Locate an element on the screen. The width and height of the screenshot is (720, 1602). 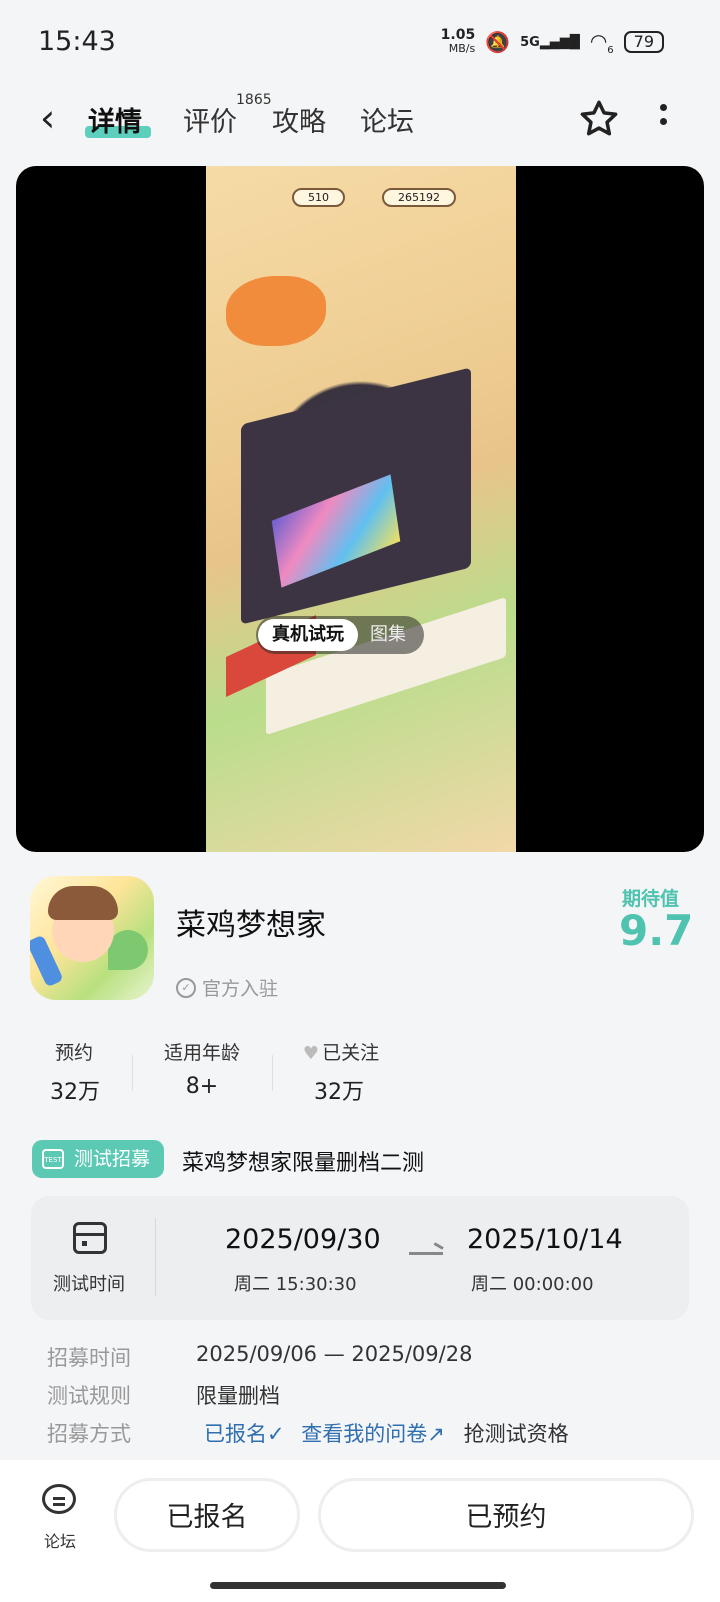
battery-icon: 79 is located at coordinates (643, 42).